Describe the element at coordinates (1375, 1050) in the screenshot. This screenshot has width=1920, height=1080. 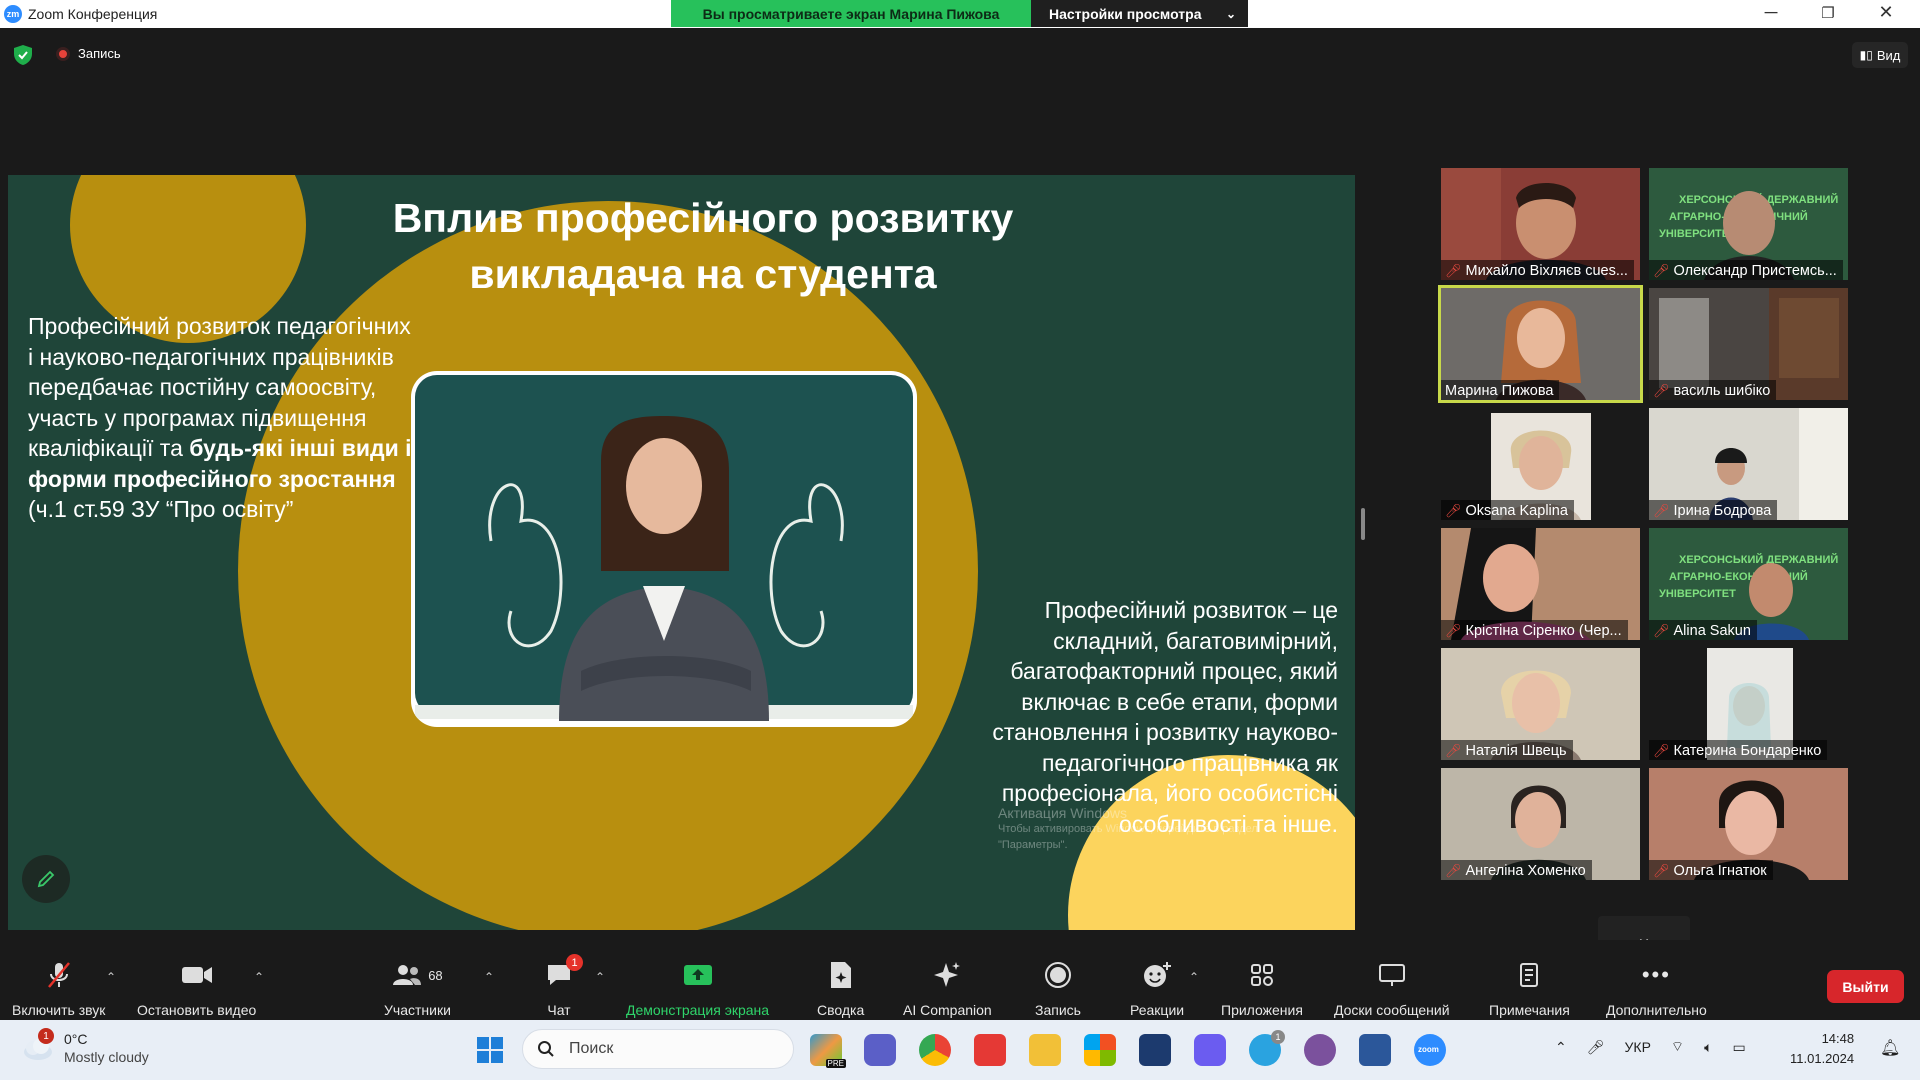
I see `word-icon` at that location.